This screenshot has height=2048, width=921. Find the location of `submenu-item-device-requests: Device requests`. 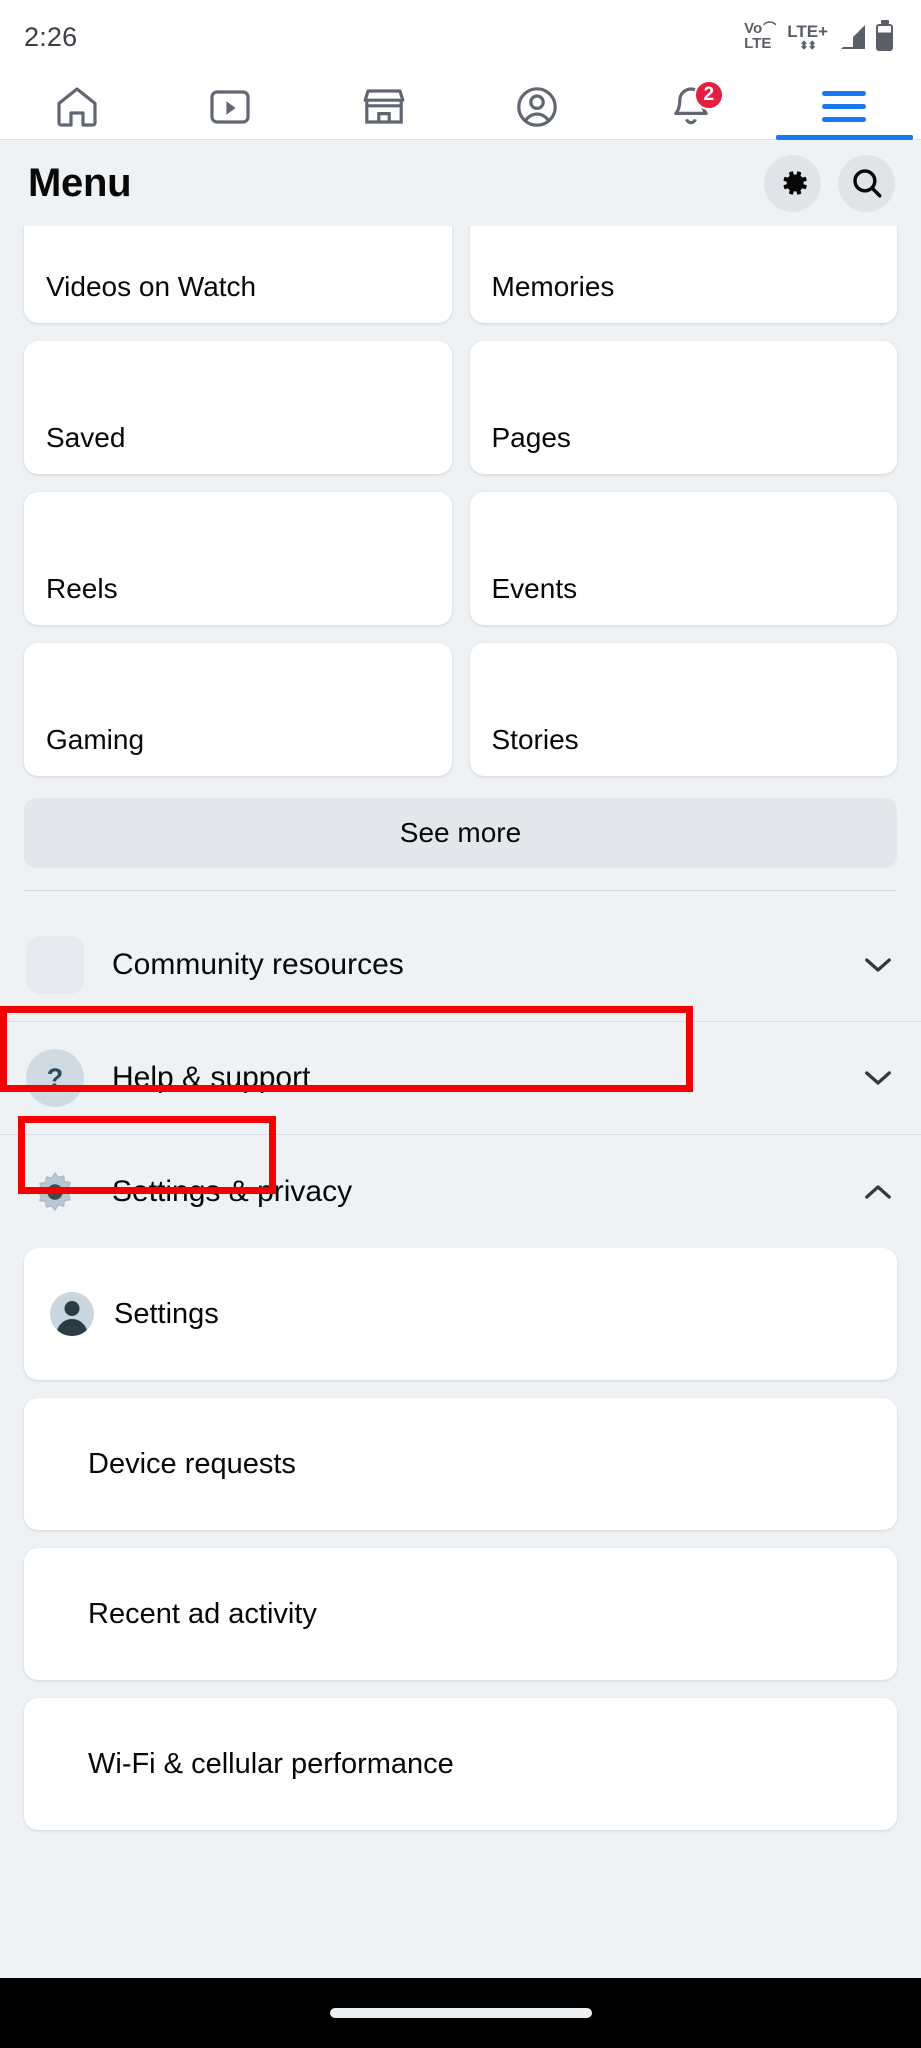

submenu-item-device-requests: Device requests is located at coordinates (460, 1464).